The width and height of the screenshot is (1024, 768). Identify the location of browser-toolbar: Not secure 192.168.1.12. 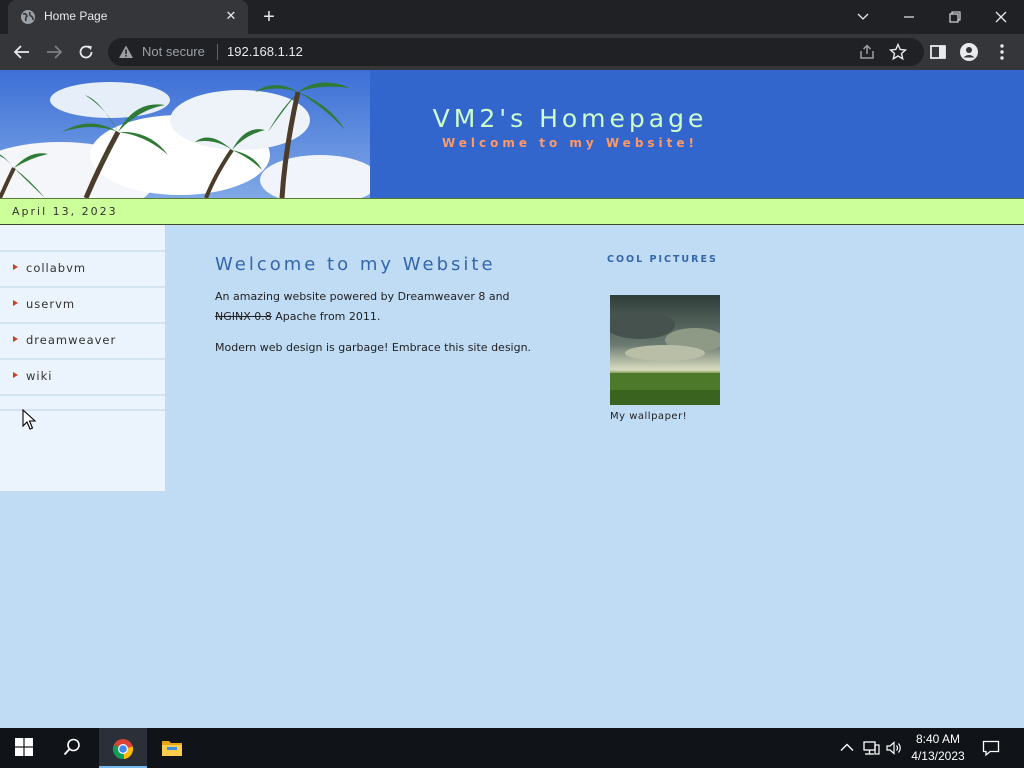
(512, 52).